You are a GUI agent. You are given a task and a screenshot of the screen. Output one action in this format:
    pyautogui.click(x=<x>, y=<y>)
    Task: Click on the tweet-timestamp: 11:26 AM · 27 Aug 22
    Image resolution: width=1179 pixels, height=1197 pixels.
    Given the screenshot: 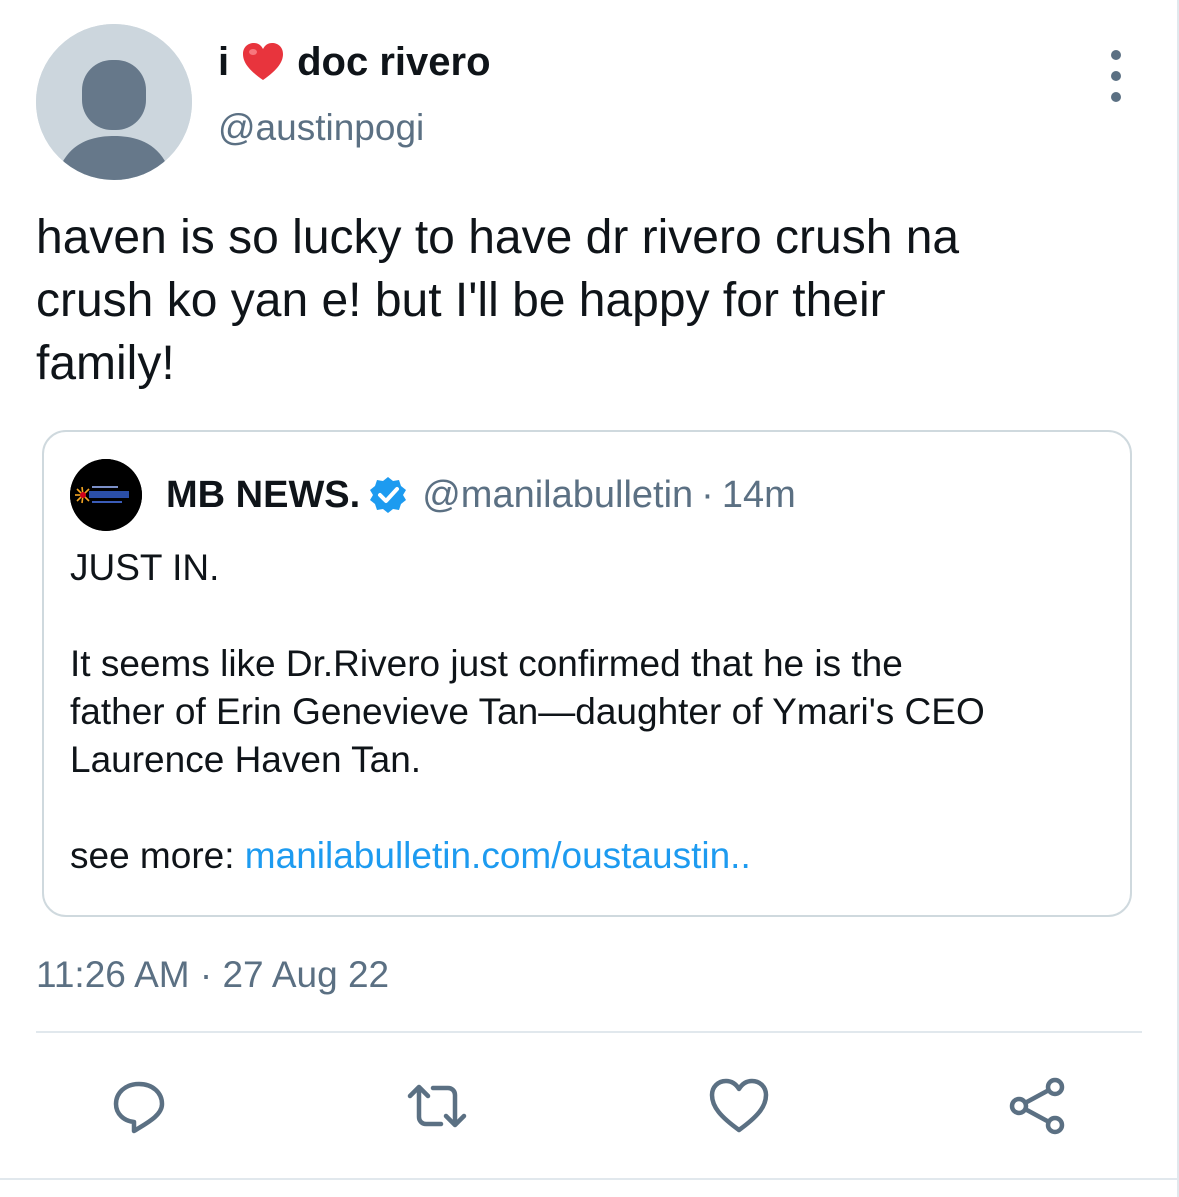 What is the action you would take?
    pyautogui.click(x=212, y=975)
    